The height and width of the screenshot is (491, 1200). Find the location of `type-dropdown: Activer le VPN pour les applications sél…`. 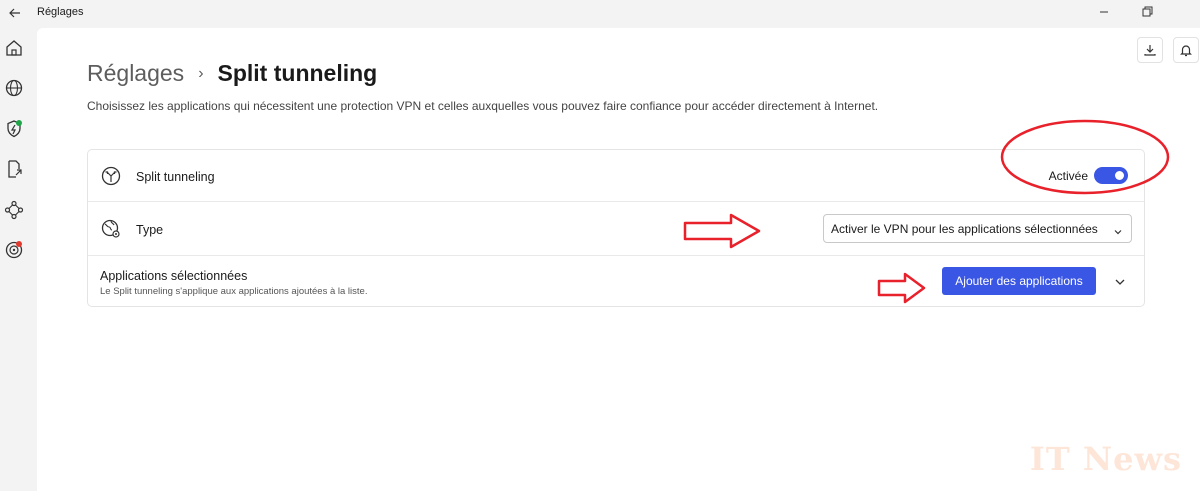

type-dropdown: Activer le VPN pour les applications sél… is located at coordinates (977, 228).